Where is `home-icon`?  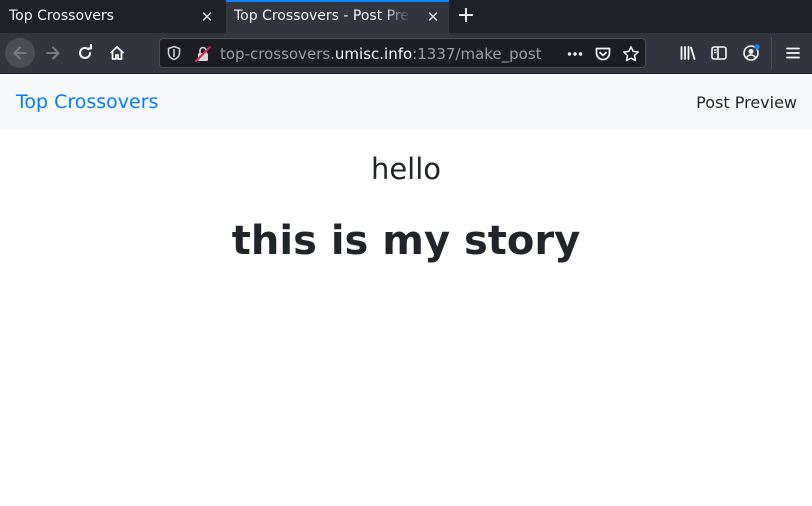
home-icon is located at coordinates (117, 53).